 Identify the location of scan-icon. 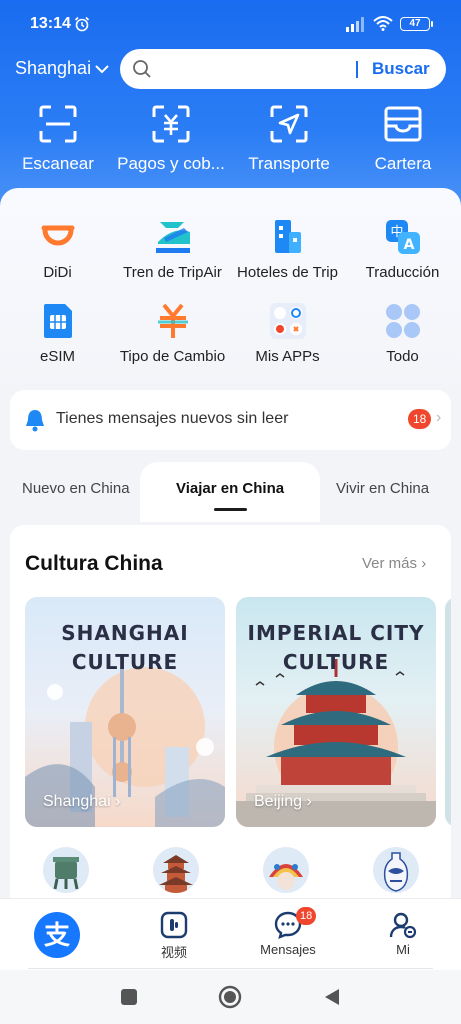
(58, 124).